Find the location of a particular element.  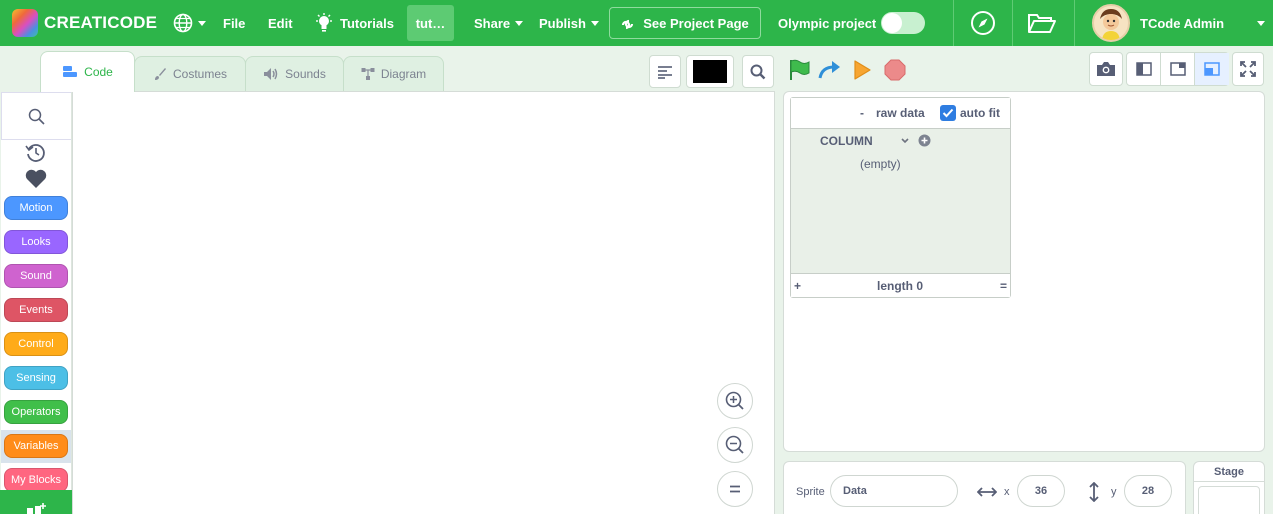

horizontal-arrows-icon is located at coordinates (987, 492).